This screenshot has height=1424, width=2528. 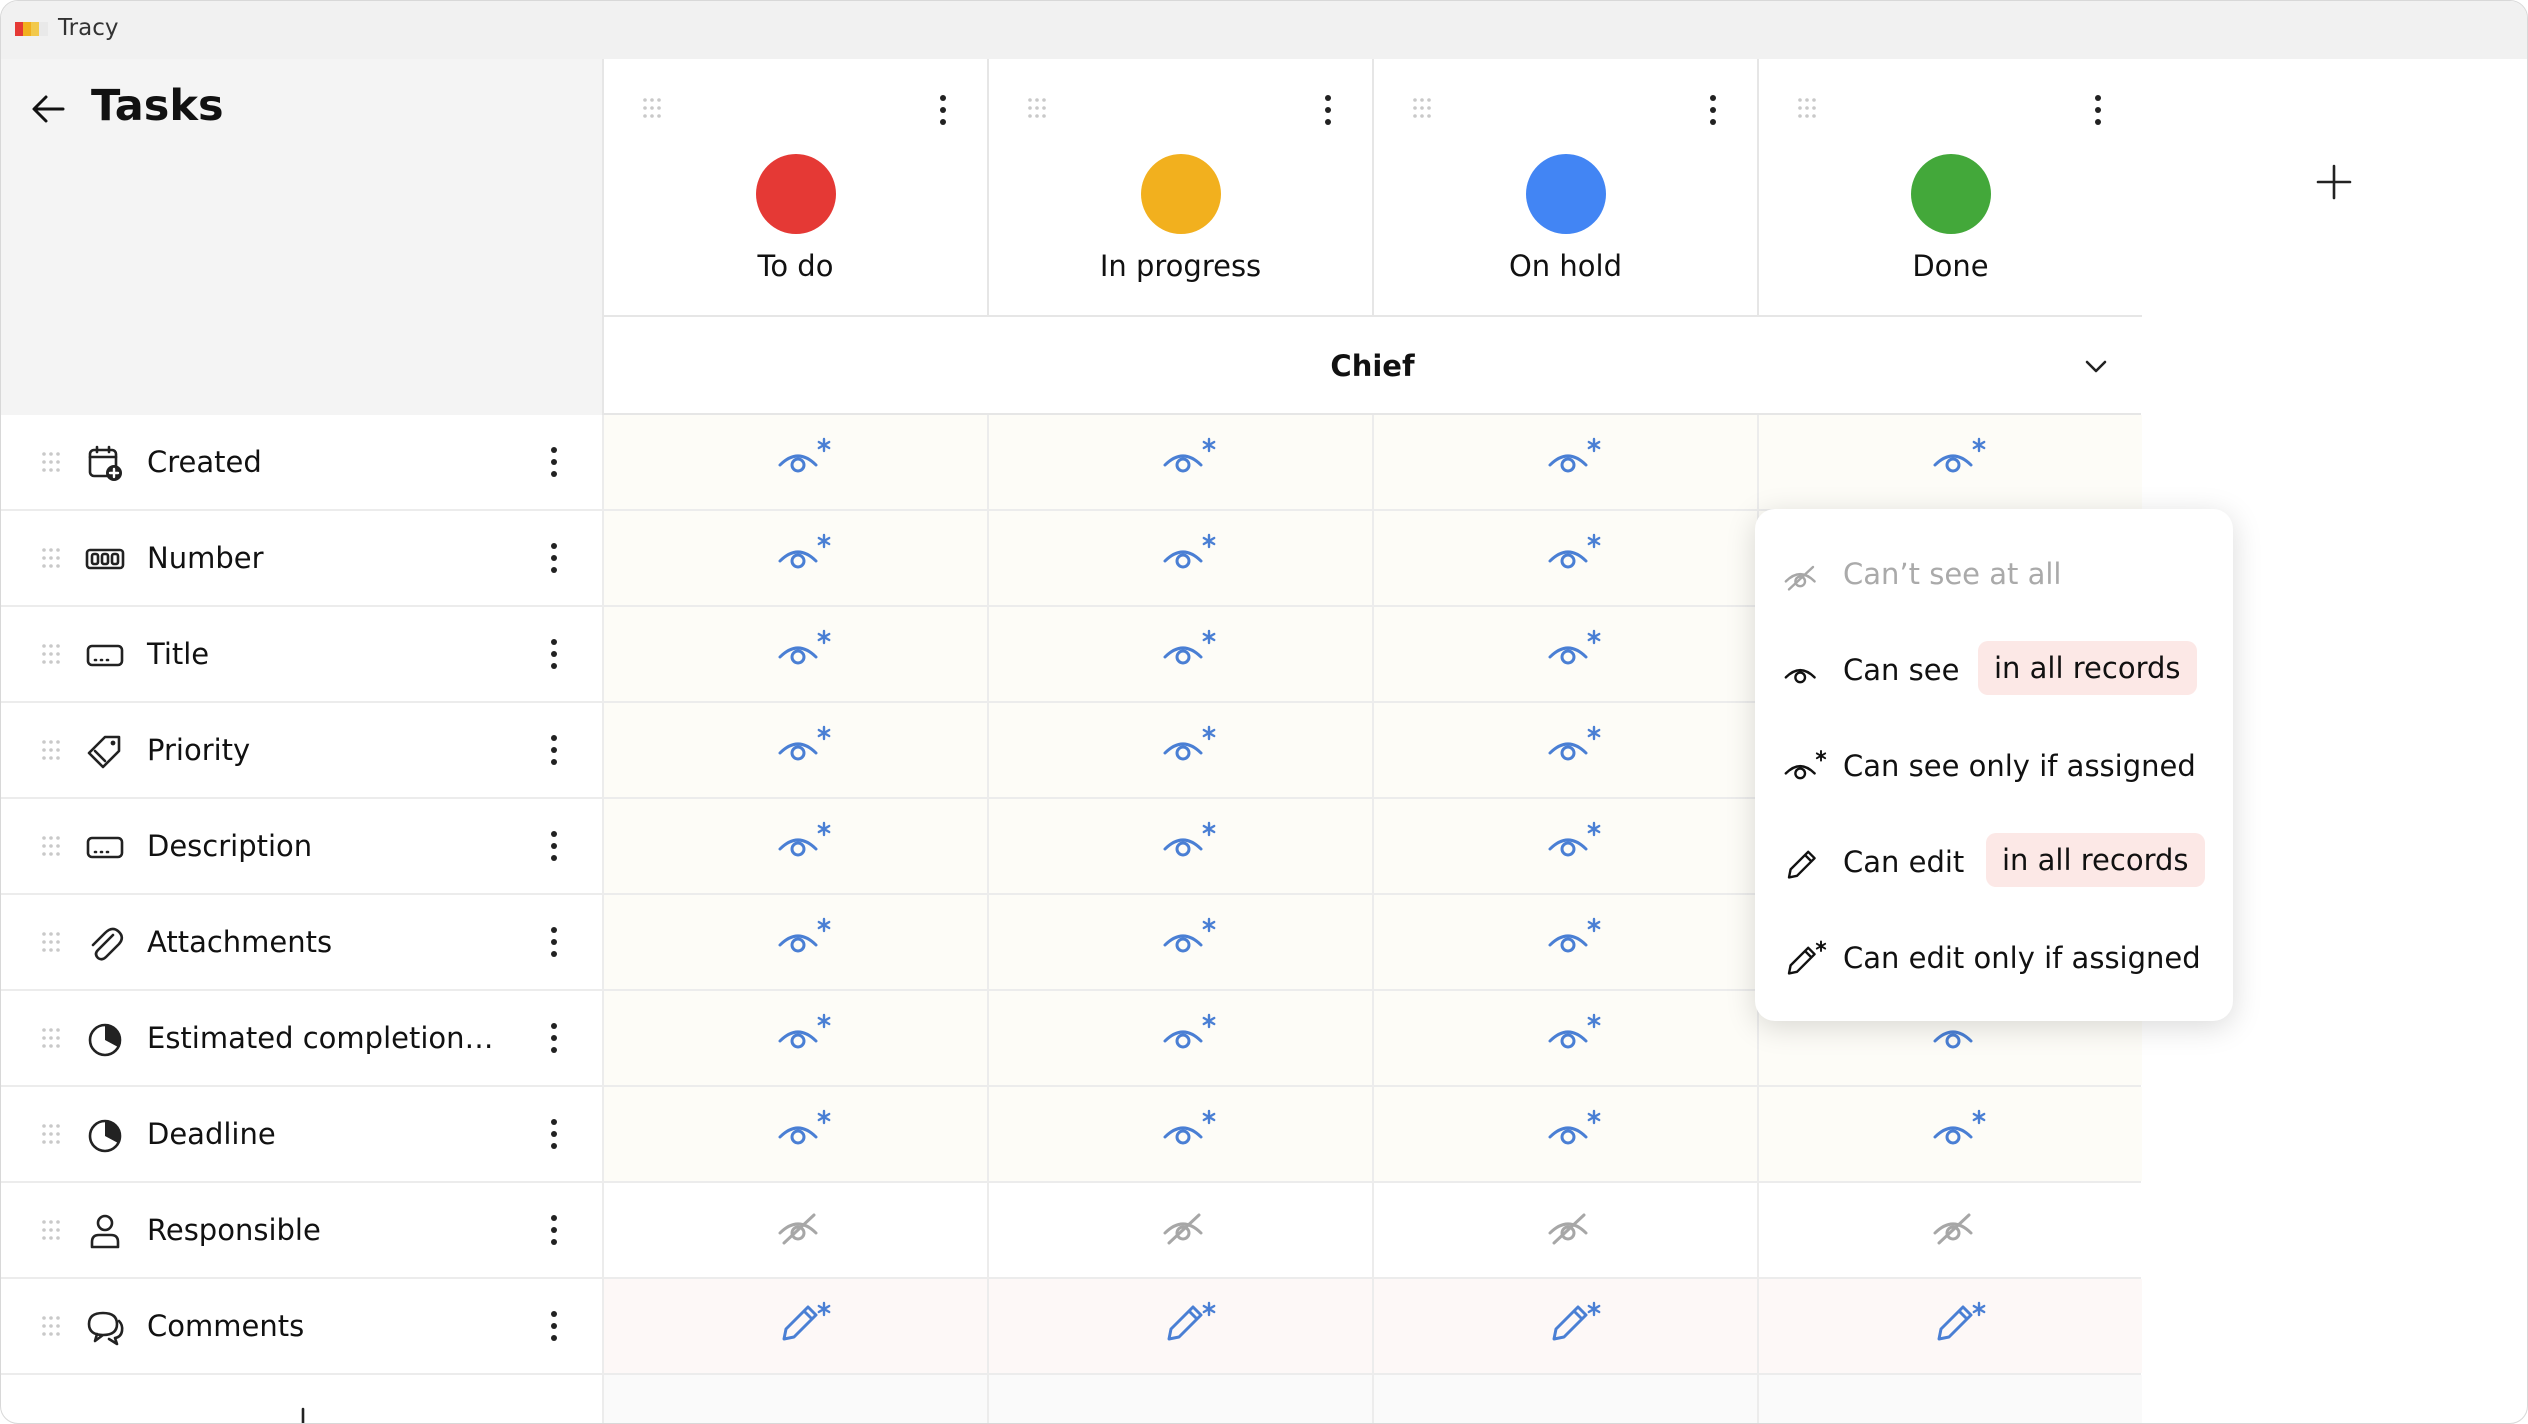 I want to click on role-selector: Chief, so click(x=1371, y=366).